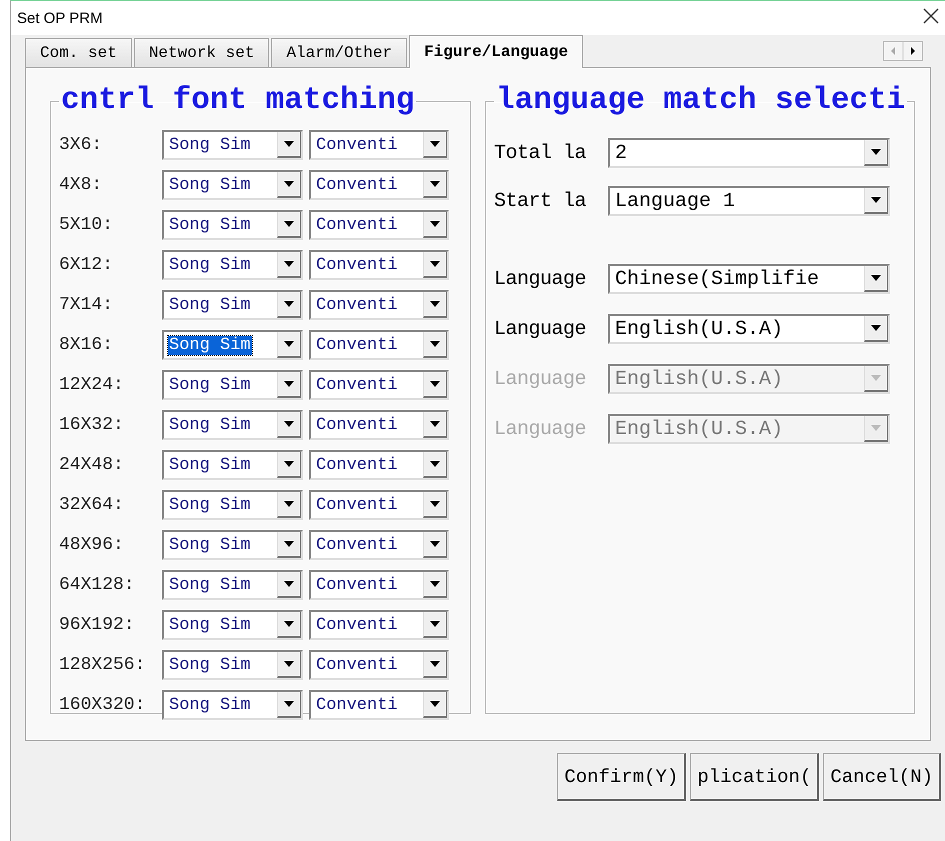 The height and width of the screenshot is (841, 945). I want to click on tab: Figure/Language, so click(496, 51).